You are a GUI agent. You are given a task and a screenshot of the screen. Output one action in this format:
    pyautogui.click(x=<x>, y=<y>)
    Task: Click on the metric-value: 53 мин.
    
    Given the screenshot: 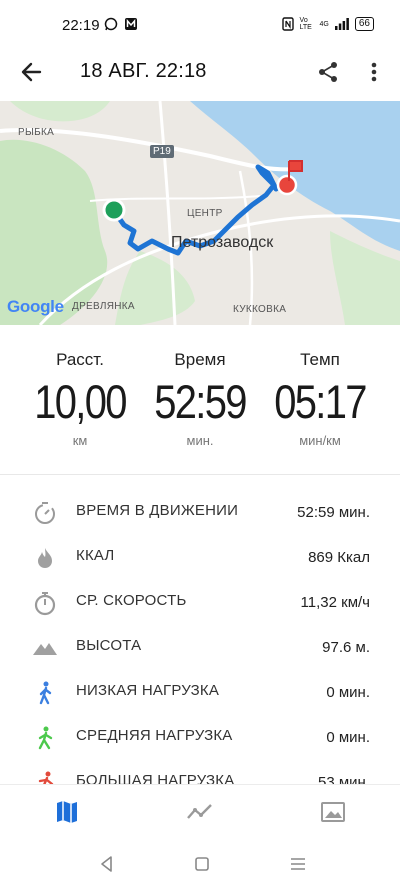 What is the action you would take?
    pyautogui.click(x=344, y=779)
    